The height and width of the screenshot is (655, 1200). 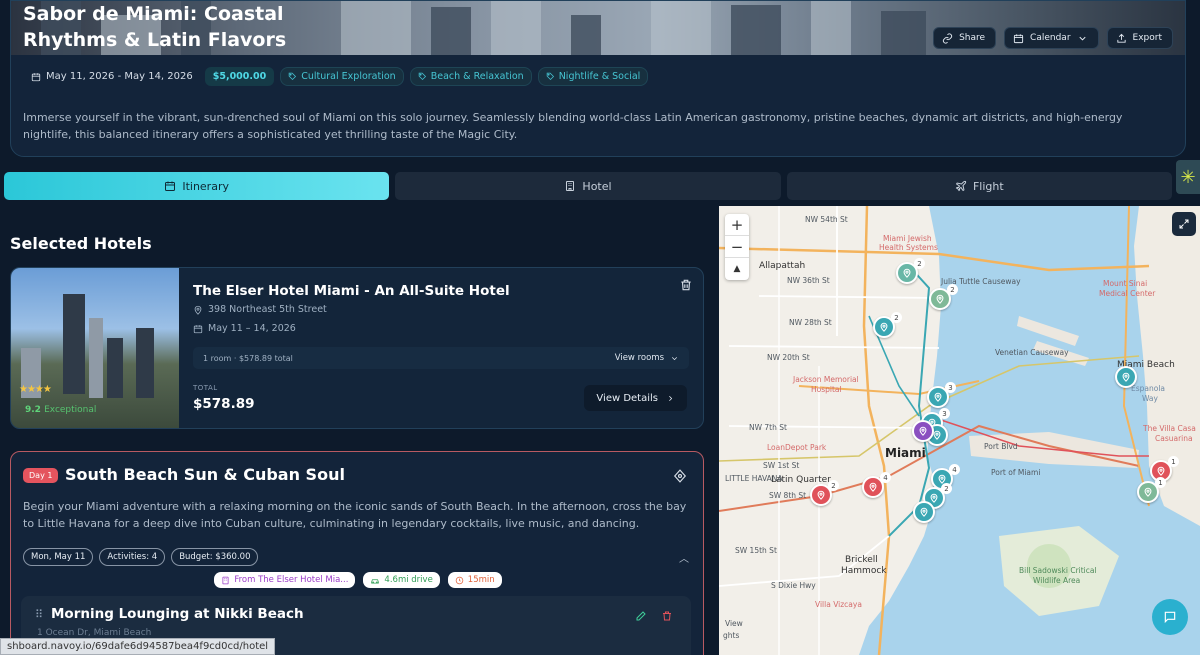 I want to click on rating-text: Exceptional, so click(x=70, y=410).